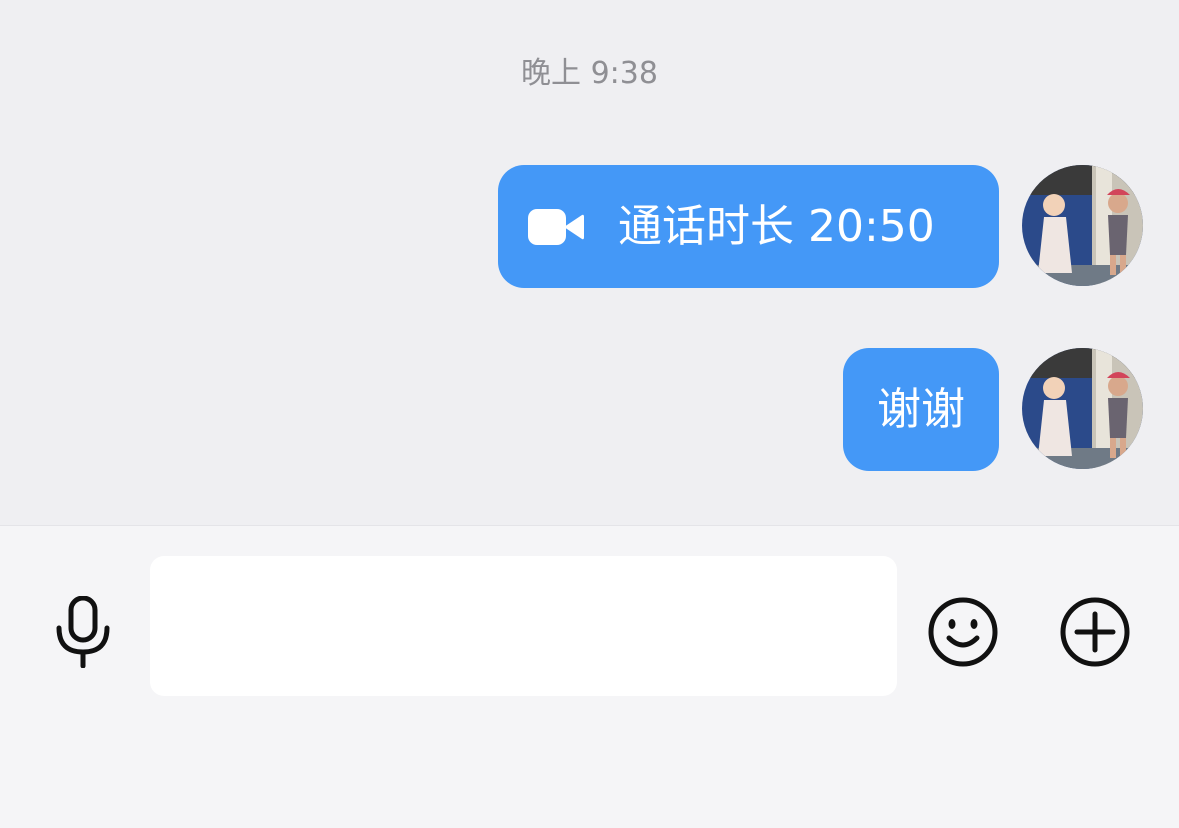  What do you see at coordinates (776, 226) in the screenshot?
I see `call-duration-text: 通话时长 20:50` at bounding box center [776, 226].